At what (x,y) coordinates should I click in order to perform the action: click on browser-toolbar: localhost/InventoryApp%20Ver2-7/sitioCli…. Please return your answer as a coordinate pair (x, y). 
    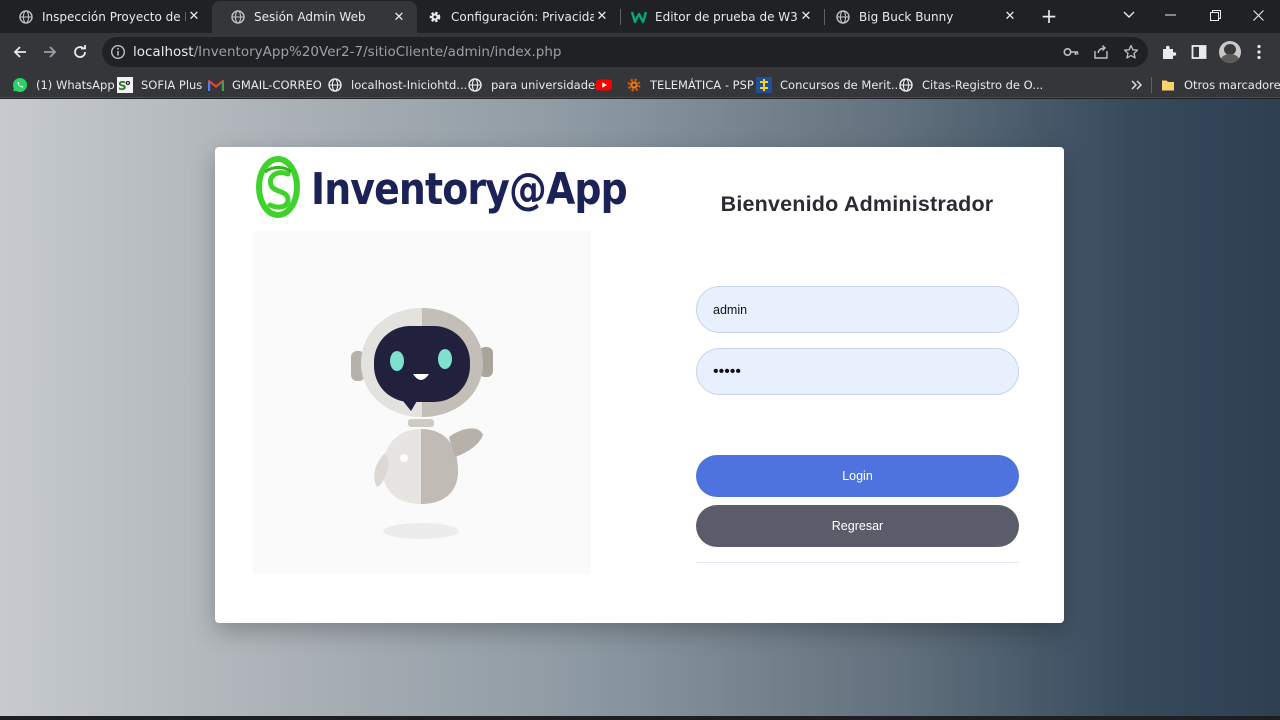
    Looking at the image, I should click on (640, 52).